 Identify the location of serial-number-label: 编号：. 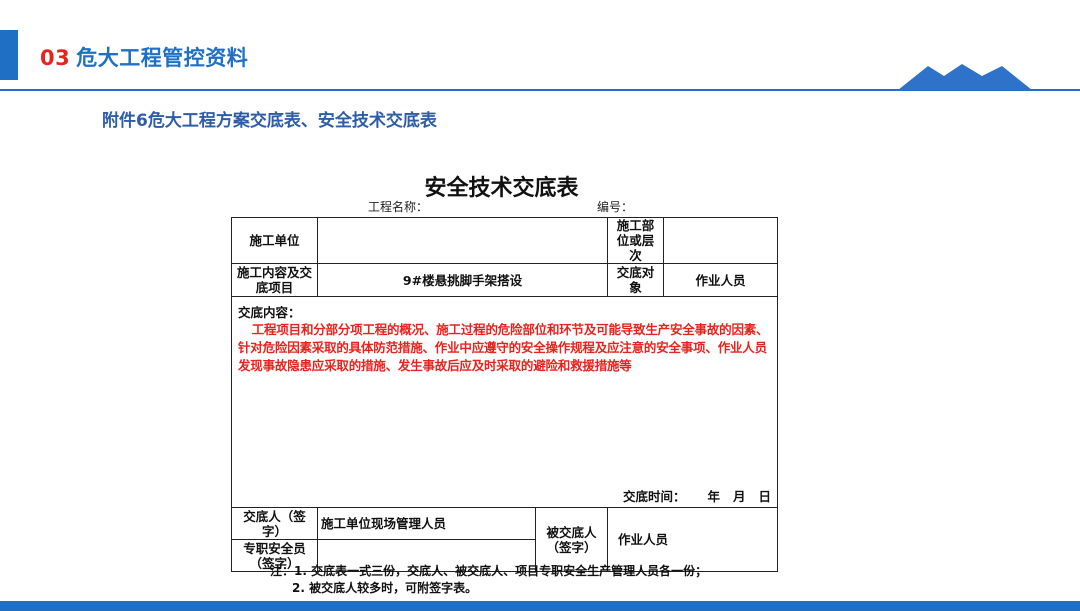
(615, 207).